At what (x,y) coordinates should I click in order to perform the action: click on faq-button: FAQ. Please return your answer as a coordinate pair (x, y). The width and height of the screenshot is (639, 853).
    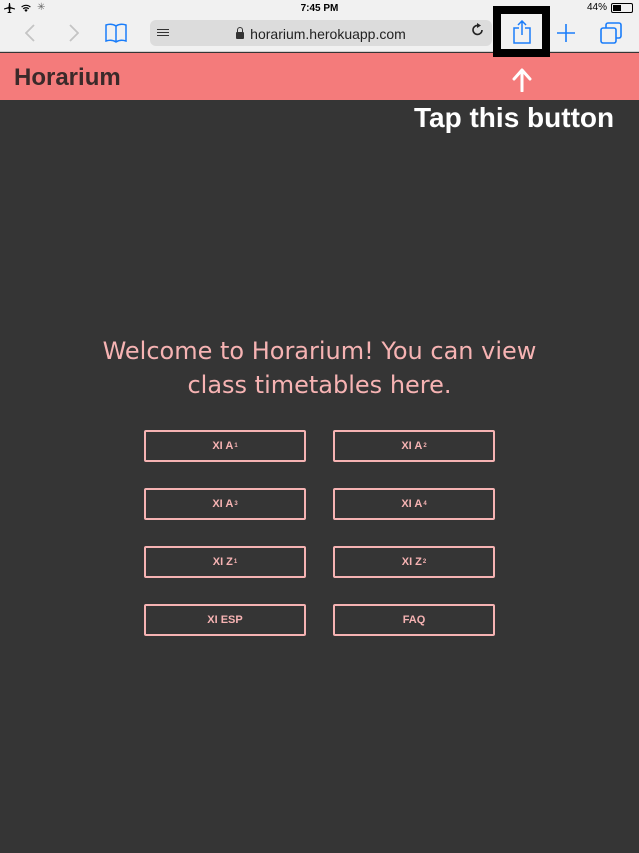
    Looking at the image, I should click on (414, 620).